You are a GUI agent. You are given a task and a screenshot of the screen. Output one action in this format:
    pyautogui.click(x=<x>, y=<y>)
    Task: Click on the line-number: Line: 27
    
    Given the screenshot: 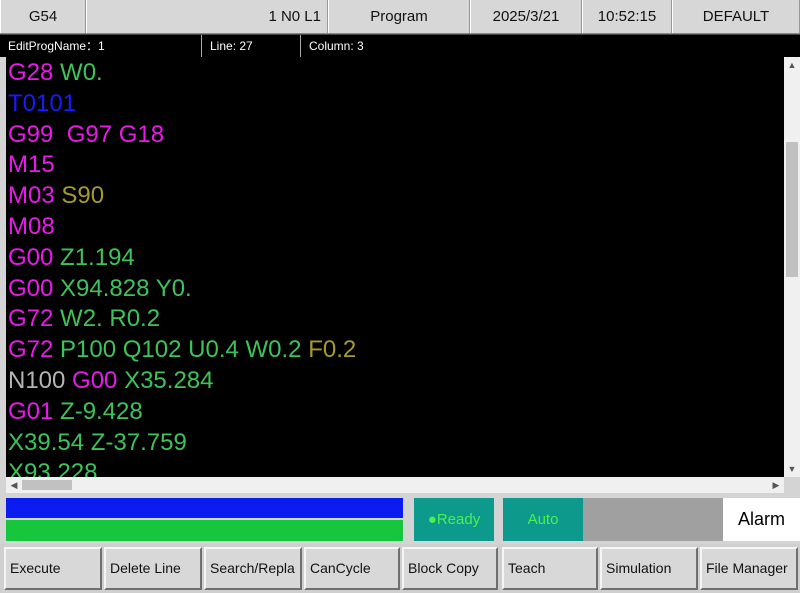 What is the action you would take?
    pyautogui.click(x=251, y=46)
    